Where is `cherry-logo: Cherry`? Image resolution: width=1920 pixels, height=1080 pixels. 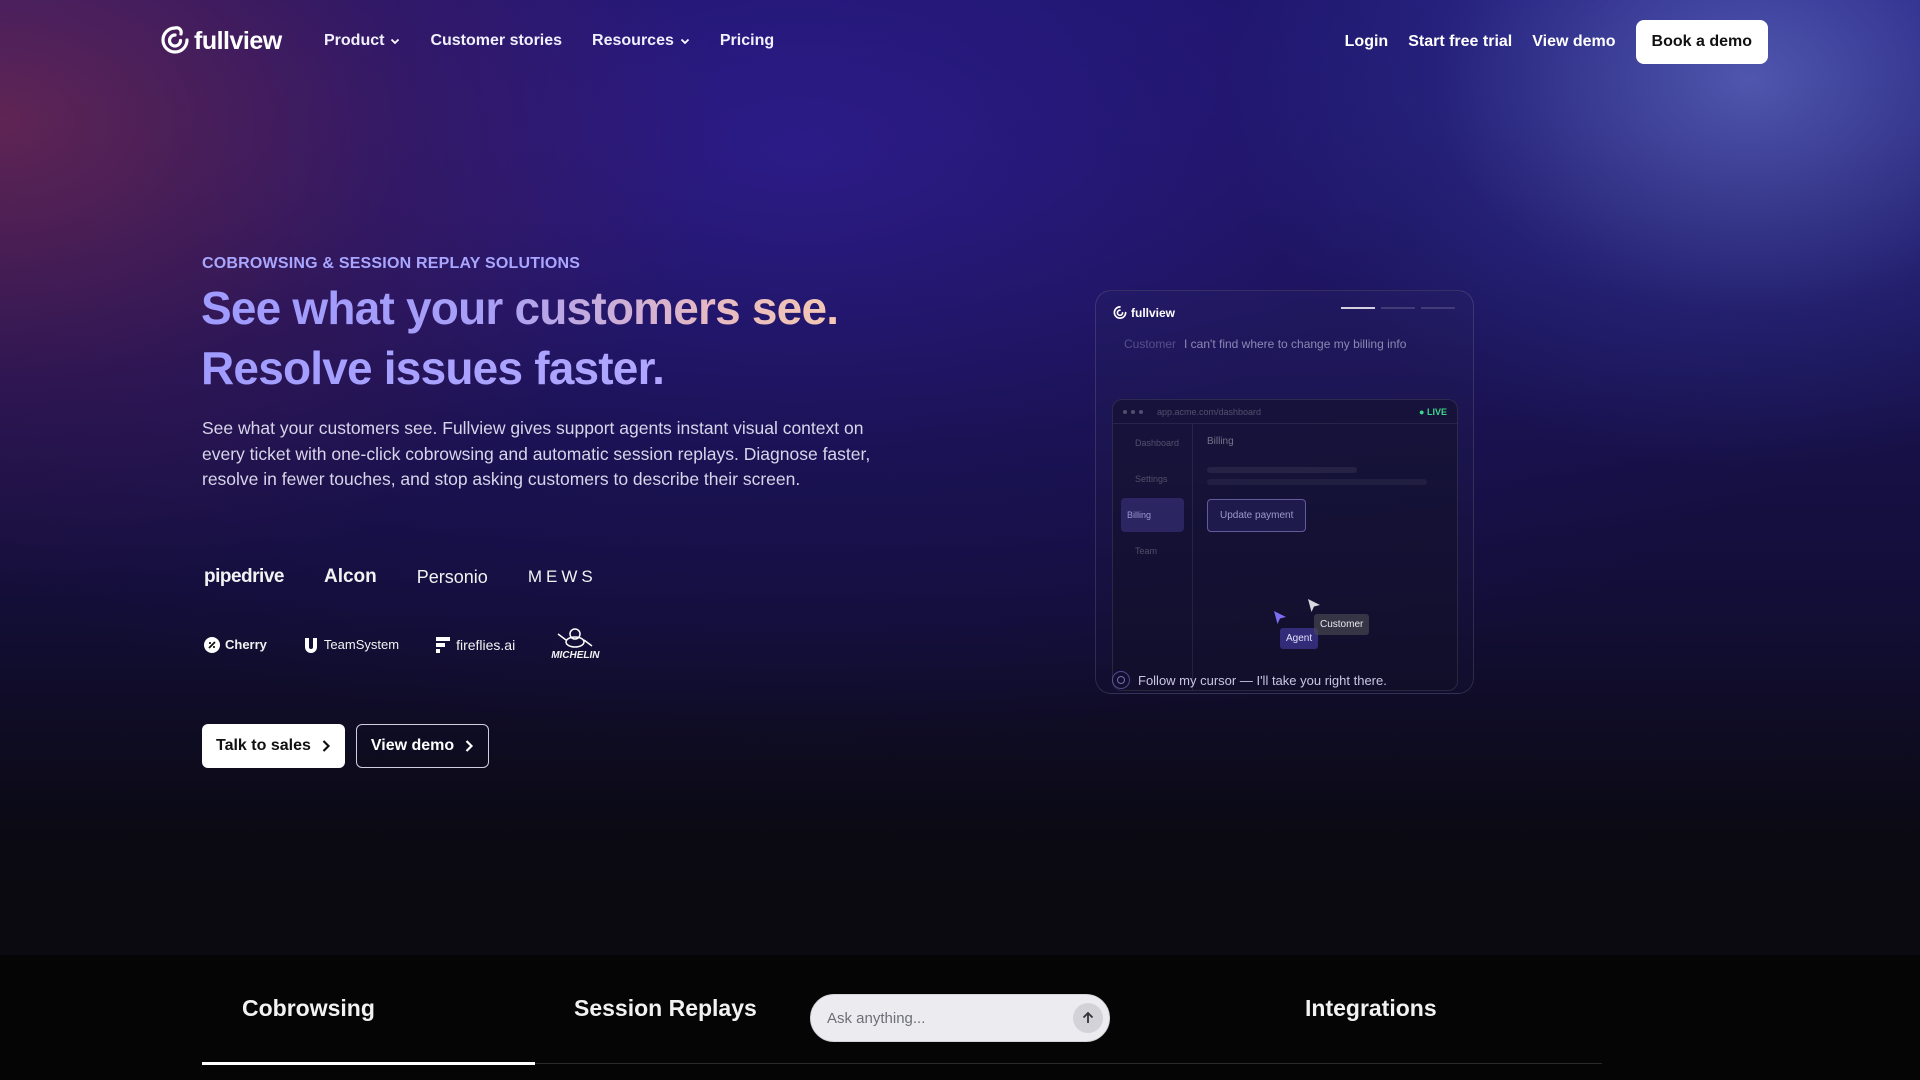
cherry-logo: Cherry is located at coordinates (235, 644).